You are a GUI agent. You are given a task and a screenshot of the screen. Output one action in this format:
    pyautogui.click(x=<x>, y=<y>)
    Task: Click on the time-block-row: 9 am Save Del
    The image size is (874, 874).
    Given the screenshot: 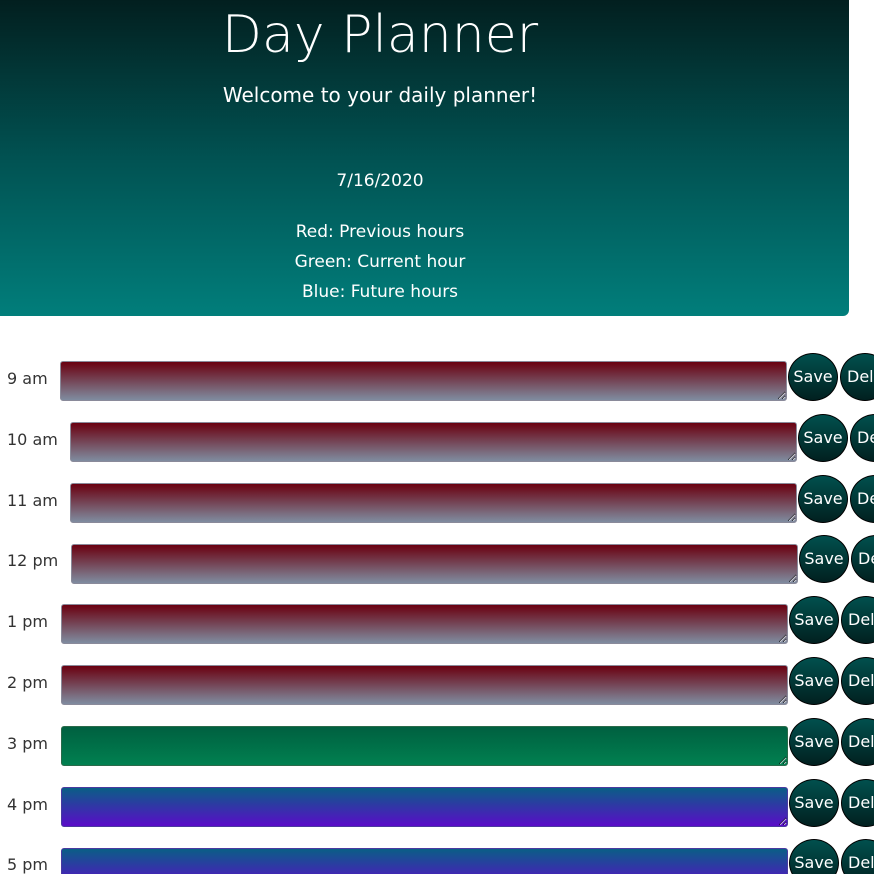 What is the action you would take?
    pyautogui.click(x=437, y=378)
    